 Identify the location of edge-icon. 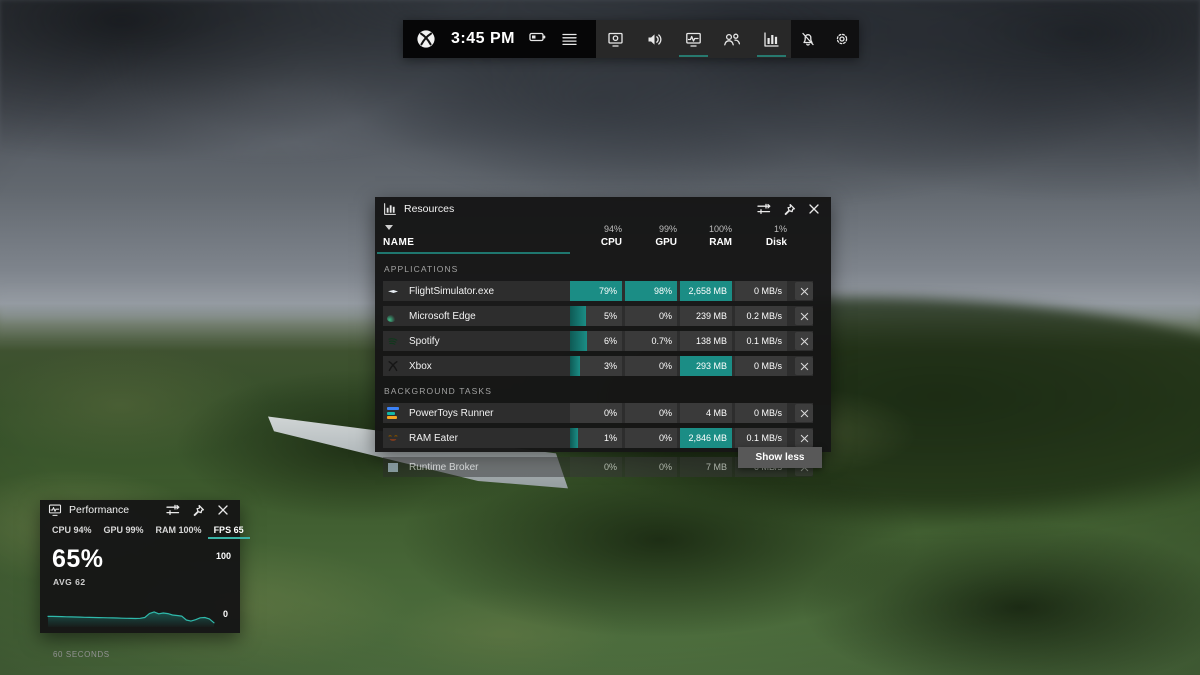
(393, 316).